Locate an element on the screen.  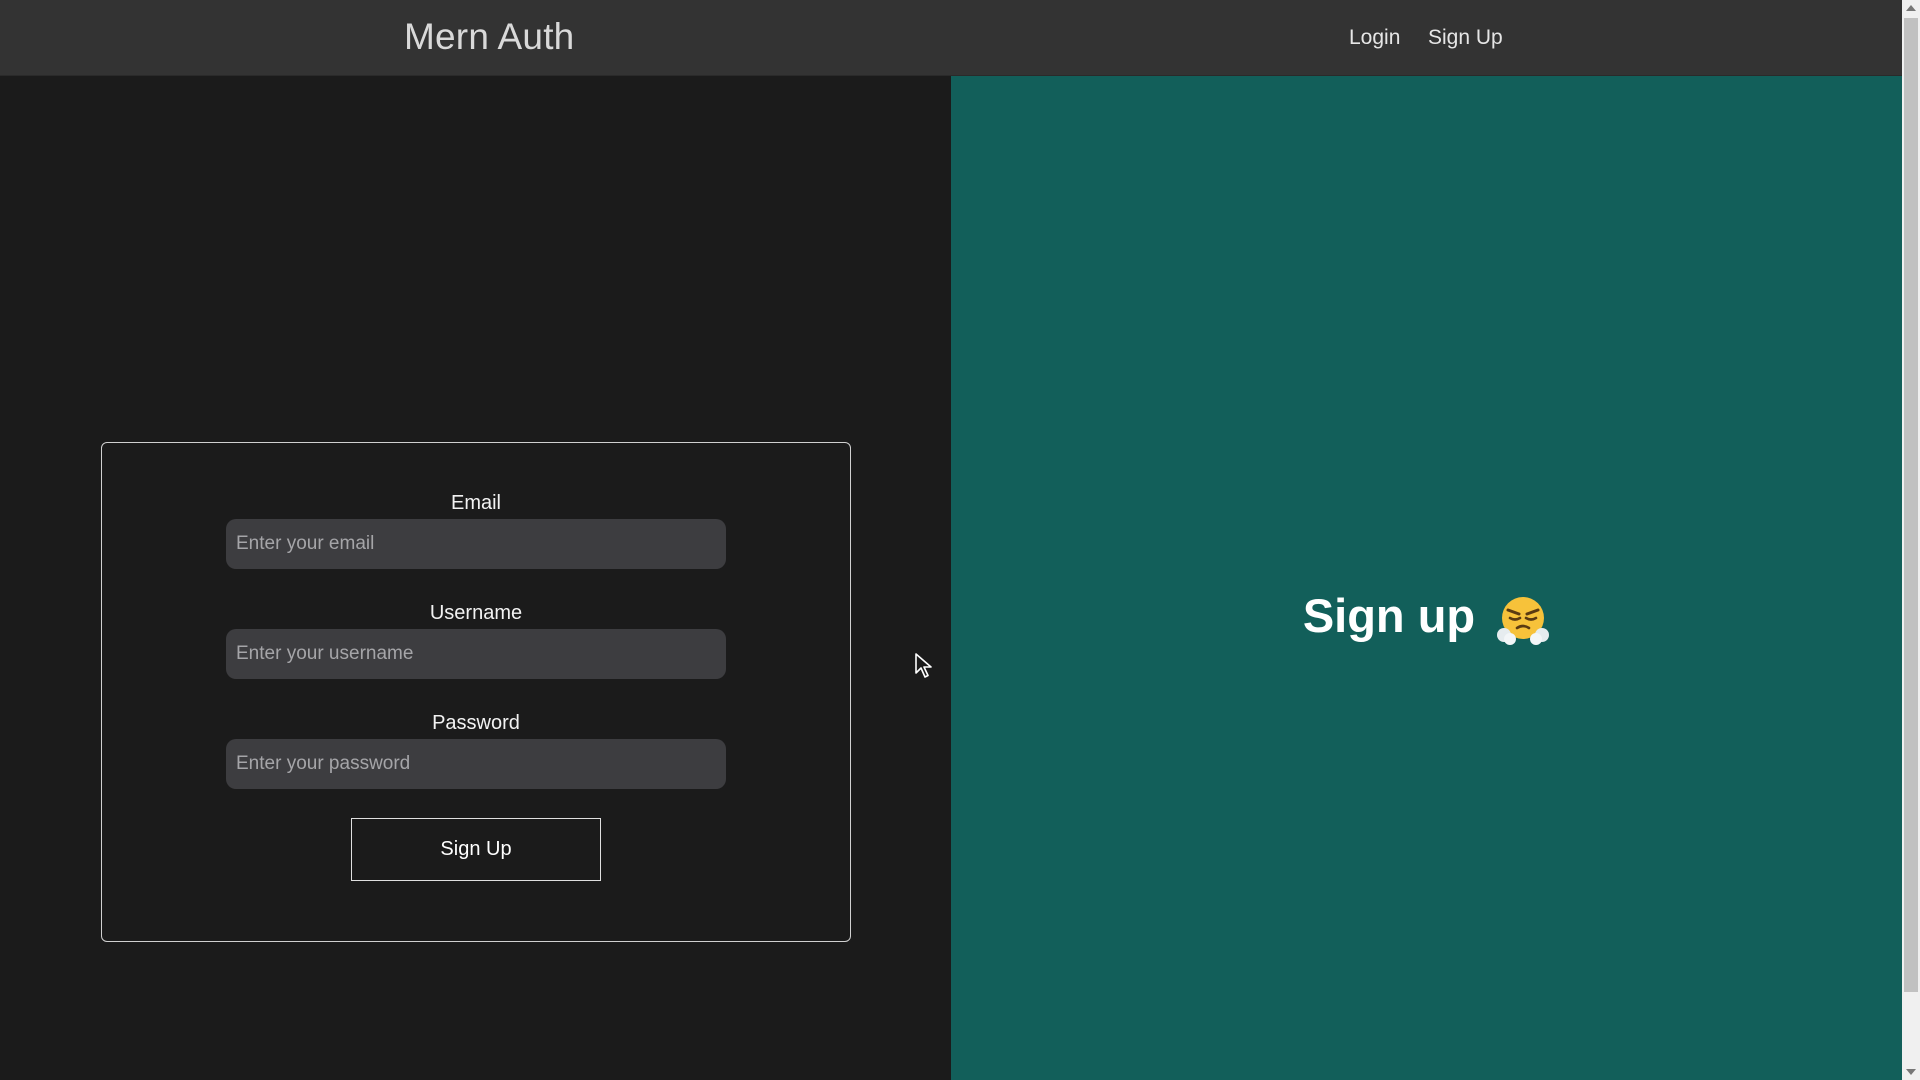
username-field-group: Username is located at coordinates (476, 640).